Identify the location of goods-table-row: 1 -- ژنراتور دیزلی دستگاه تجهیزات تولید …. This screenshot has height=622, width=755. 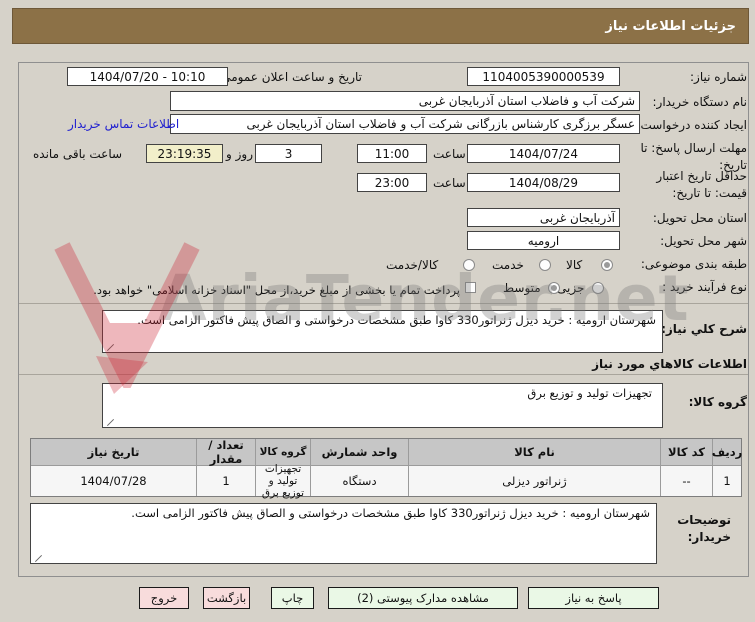
(386, 481).